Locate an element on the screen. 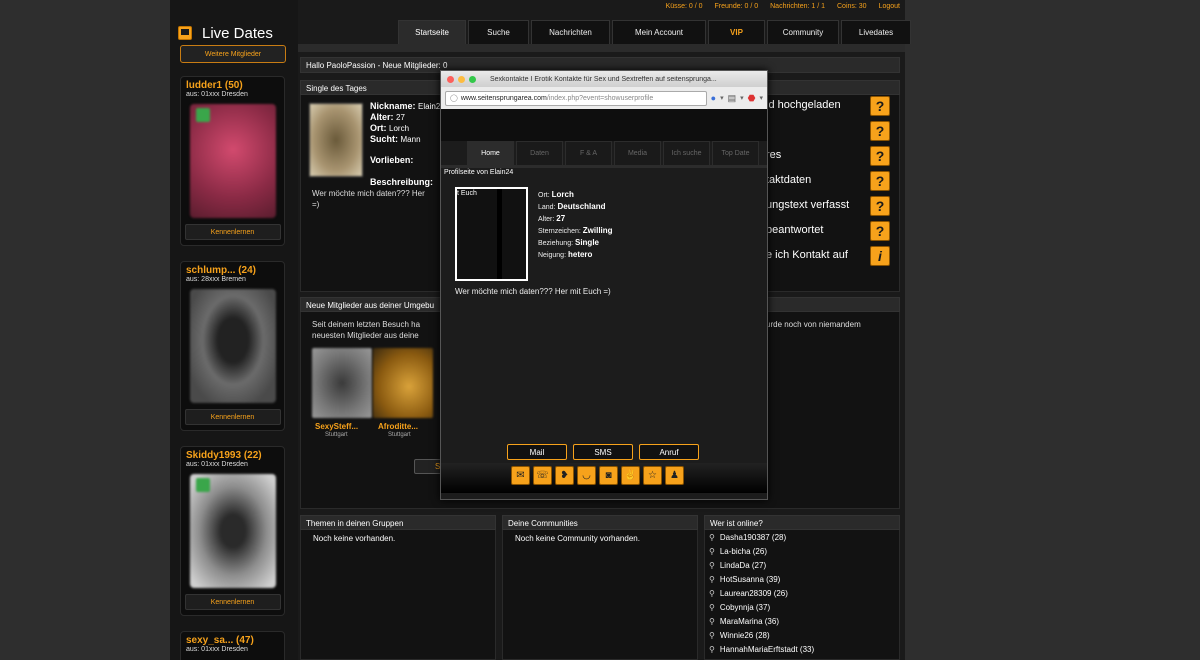  phone-icon: ☏ is located at coordinates (542, 475).